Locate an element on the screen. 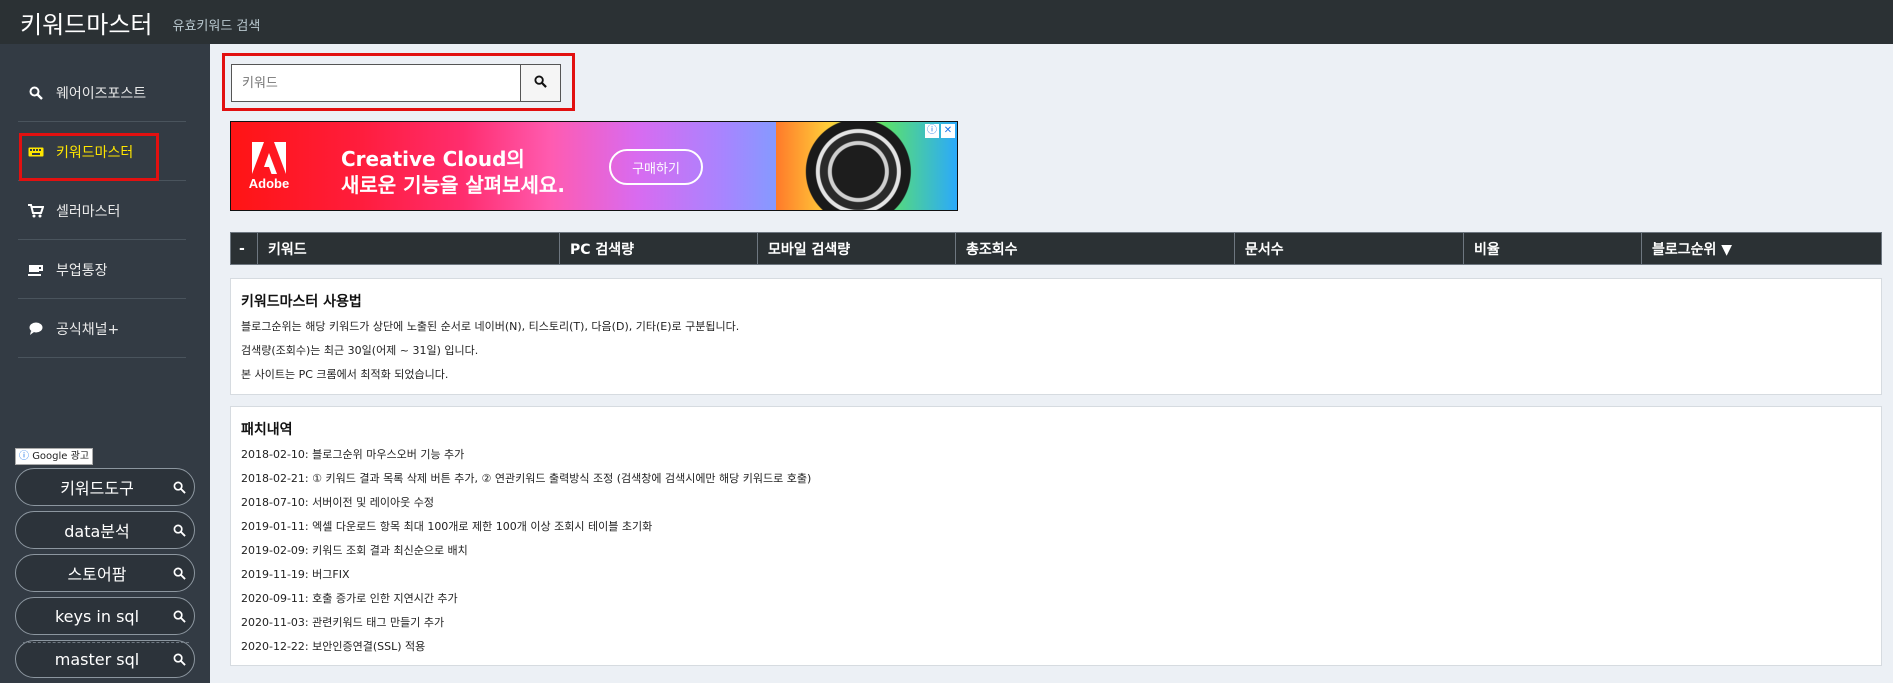  patch-line: 2018-02-10: 블로그순위 마우스오버 기능 추가 is located at coordinates (353, 454).